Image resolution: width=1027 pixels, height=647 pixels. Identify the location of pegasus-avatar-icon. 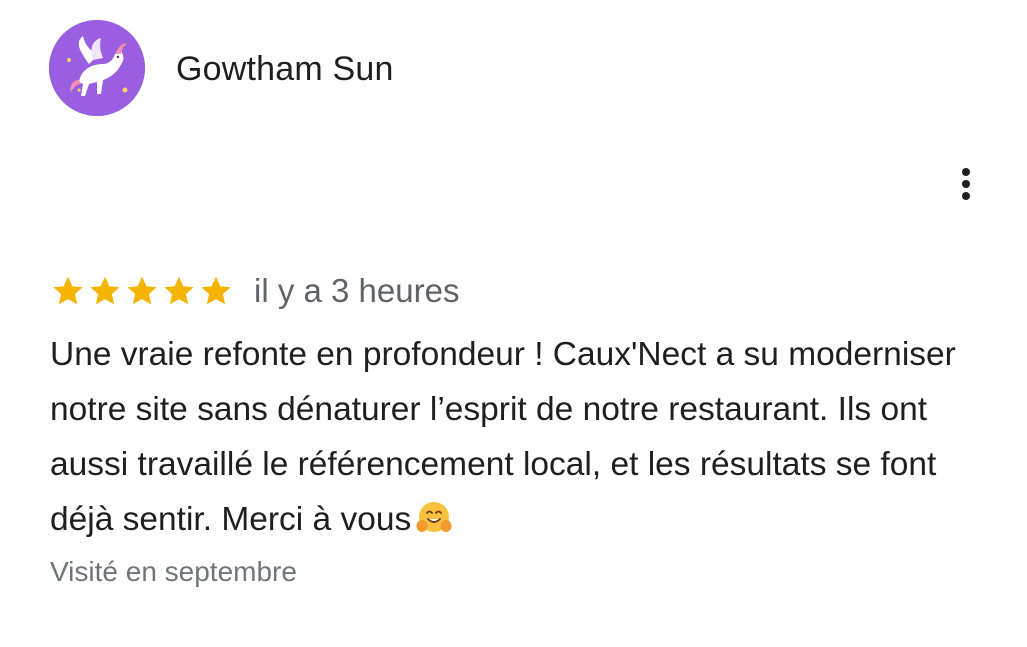
(97, 68).